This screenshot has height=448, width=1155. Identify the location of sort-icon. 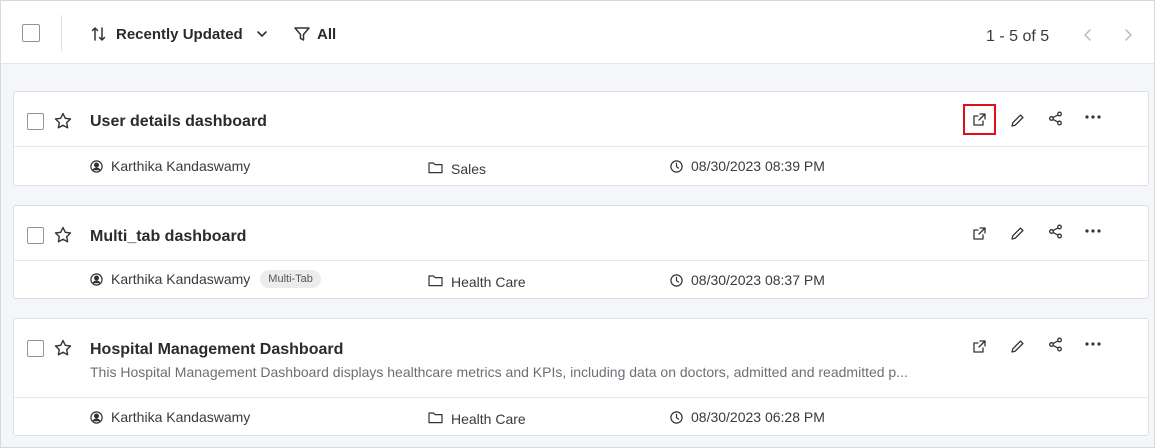
(99, 34).